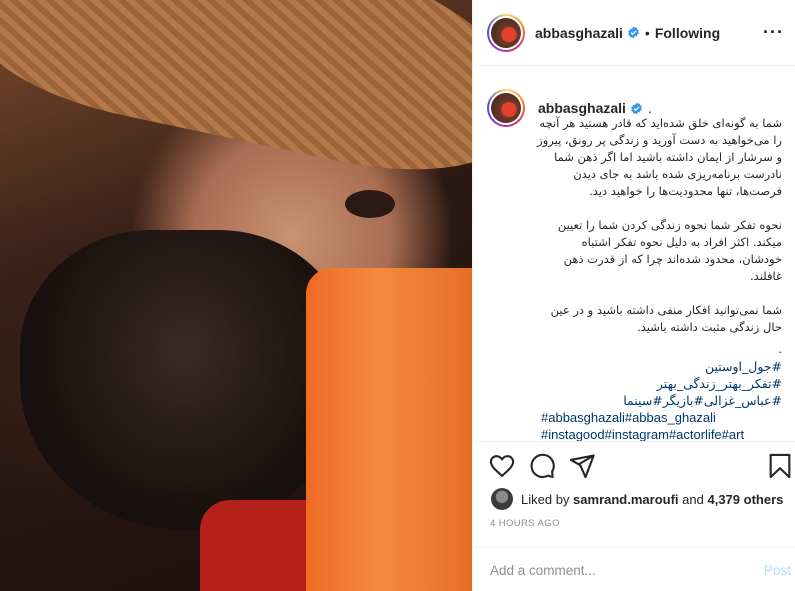 This screenshot has height=591, width=795. I want to click on caption-avatar, so click(506, 108).